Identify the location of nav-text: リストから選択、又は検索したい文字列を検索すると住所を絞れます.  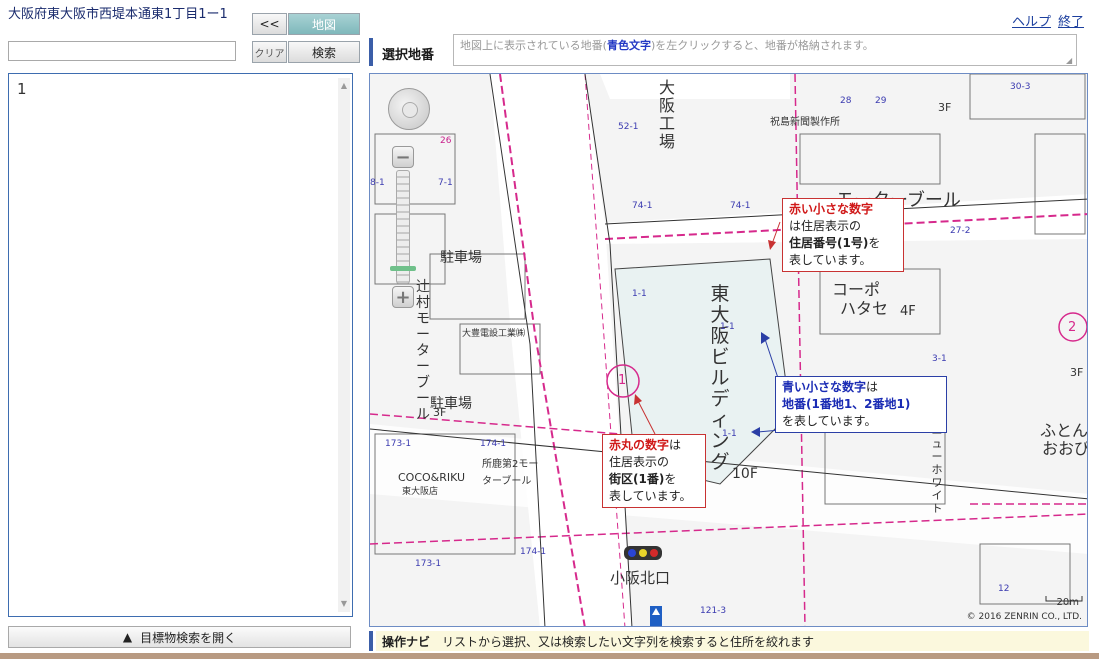
(628, 641).